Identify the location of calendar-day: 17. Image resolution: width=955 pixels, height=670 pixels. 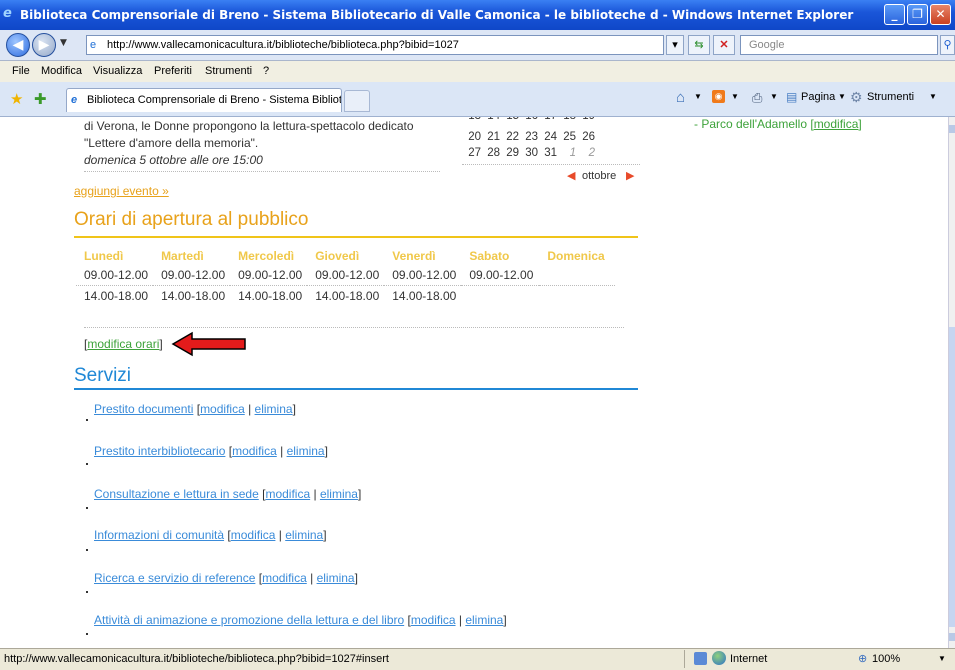
(547, 119).